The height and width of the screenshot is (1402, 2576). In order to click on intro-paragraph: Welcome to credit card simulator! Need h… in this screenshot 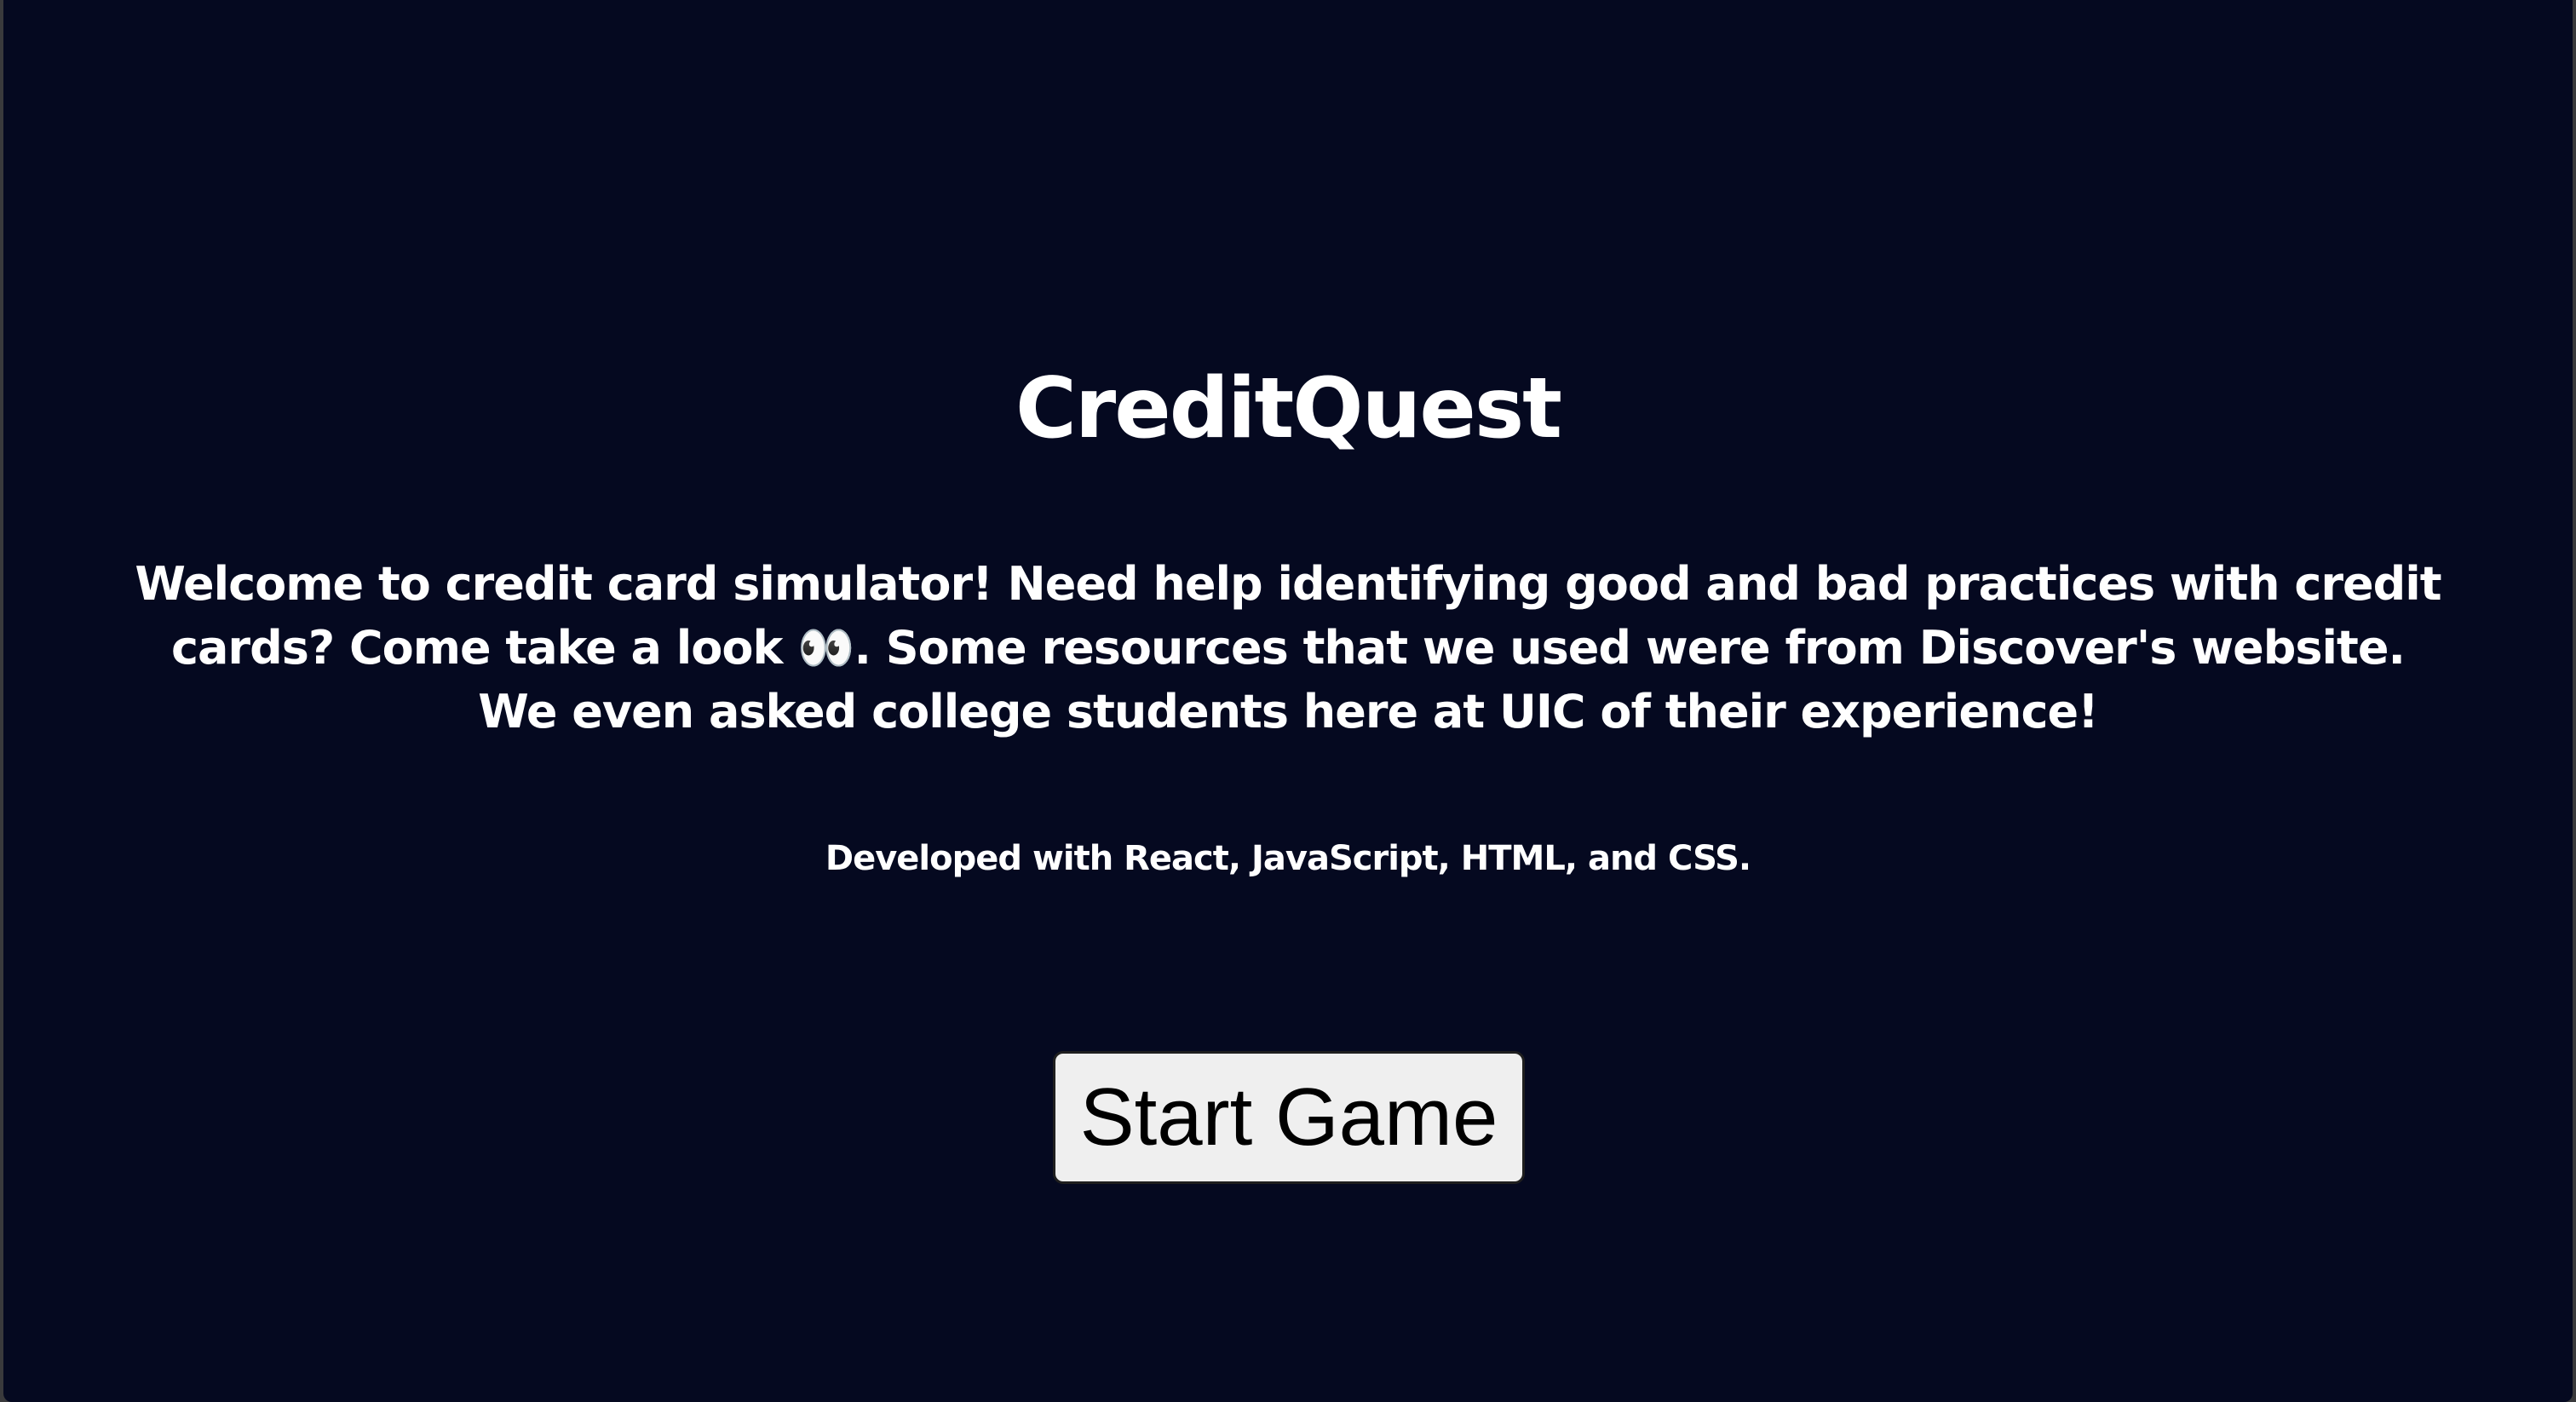, I will do `click(1288, 648)`.